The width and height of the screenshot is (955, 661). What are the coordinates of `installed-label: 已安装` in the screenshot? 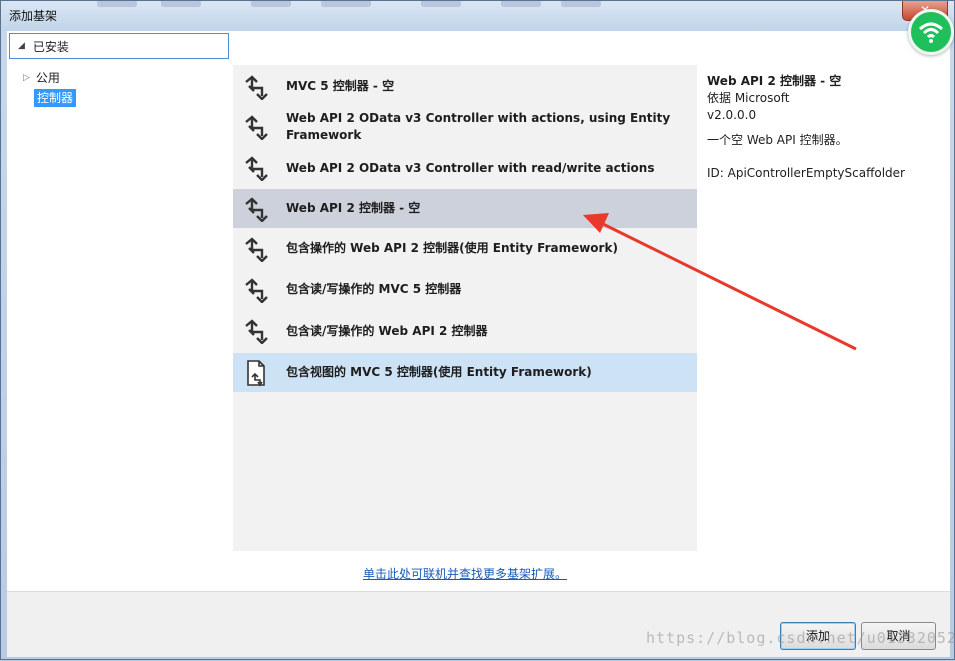 It's located at (50, 46).